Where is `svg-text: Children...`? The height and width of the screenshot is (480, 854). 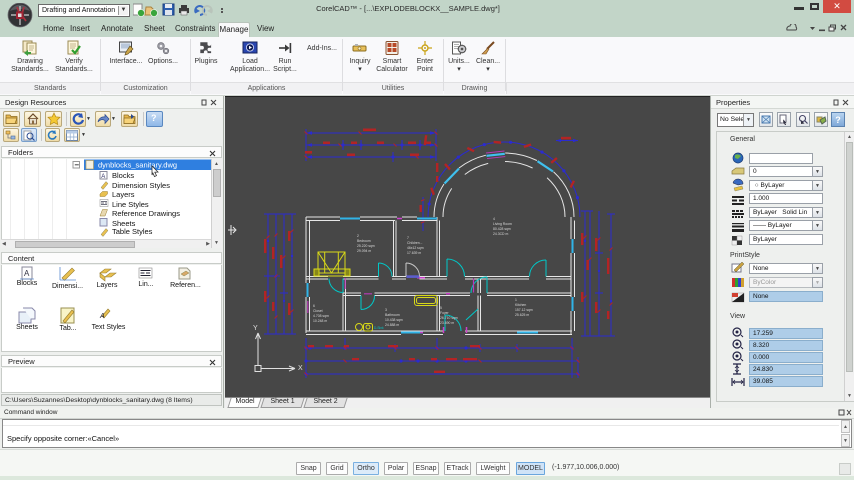
svg-text: Children... is located at coordinates (415, 243).